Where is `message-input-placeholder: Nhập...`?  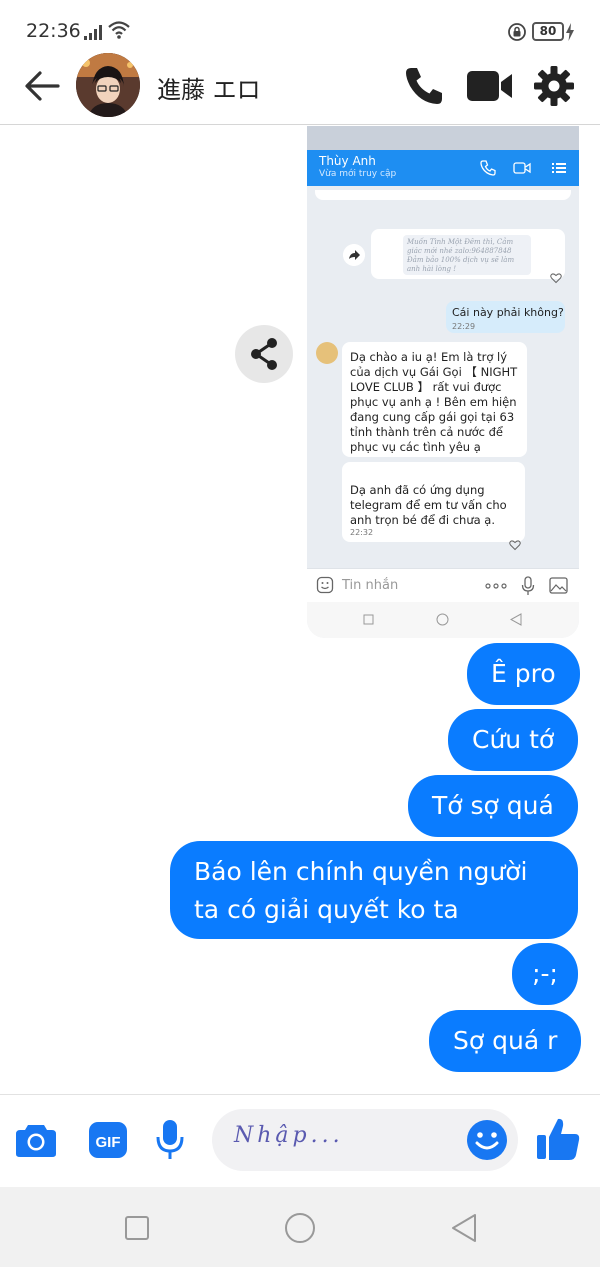
message-input-placeholder: Nhập... is located at coordinates (289, 1135).